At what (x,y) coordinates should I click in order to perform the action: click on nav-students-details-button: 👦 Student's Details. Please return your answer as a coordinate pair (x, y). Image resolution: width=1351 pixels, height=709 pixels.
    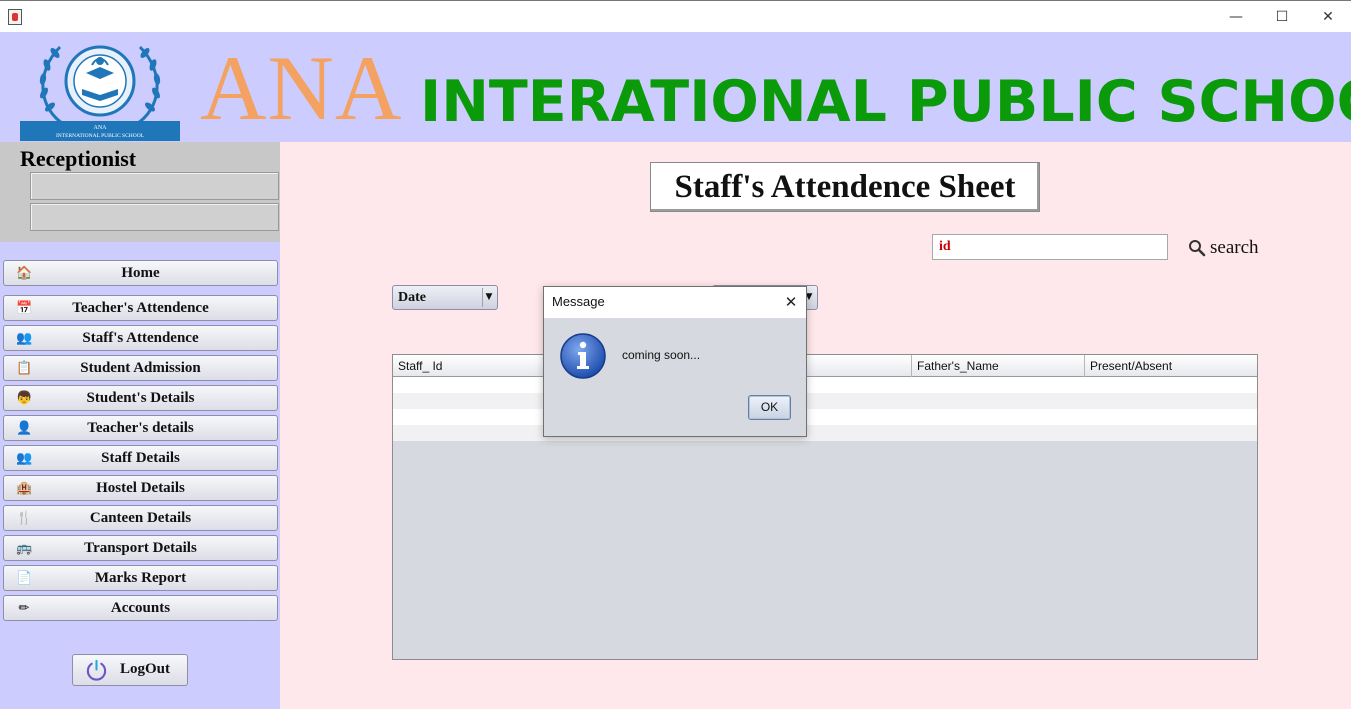
    Looking at the image, I should click on (140, 398).